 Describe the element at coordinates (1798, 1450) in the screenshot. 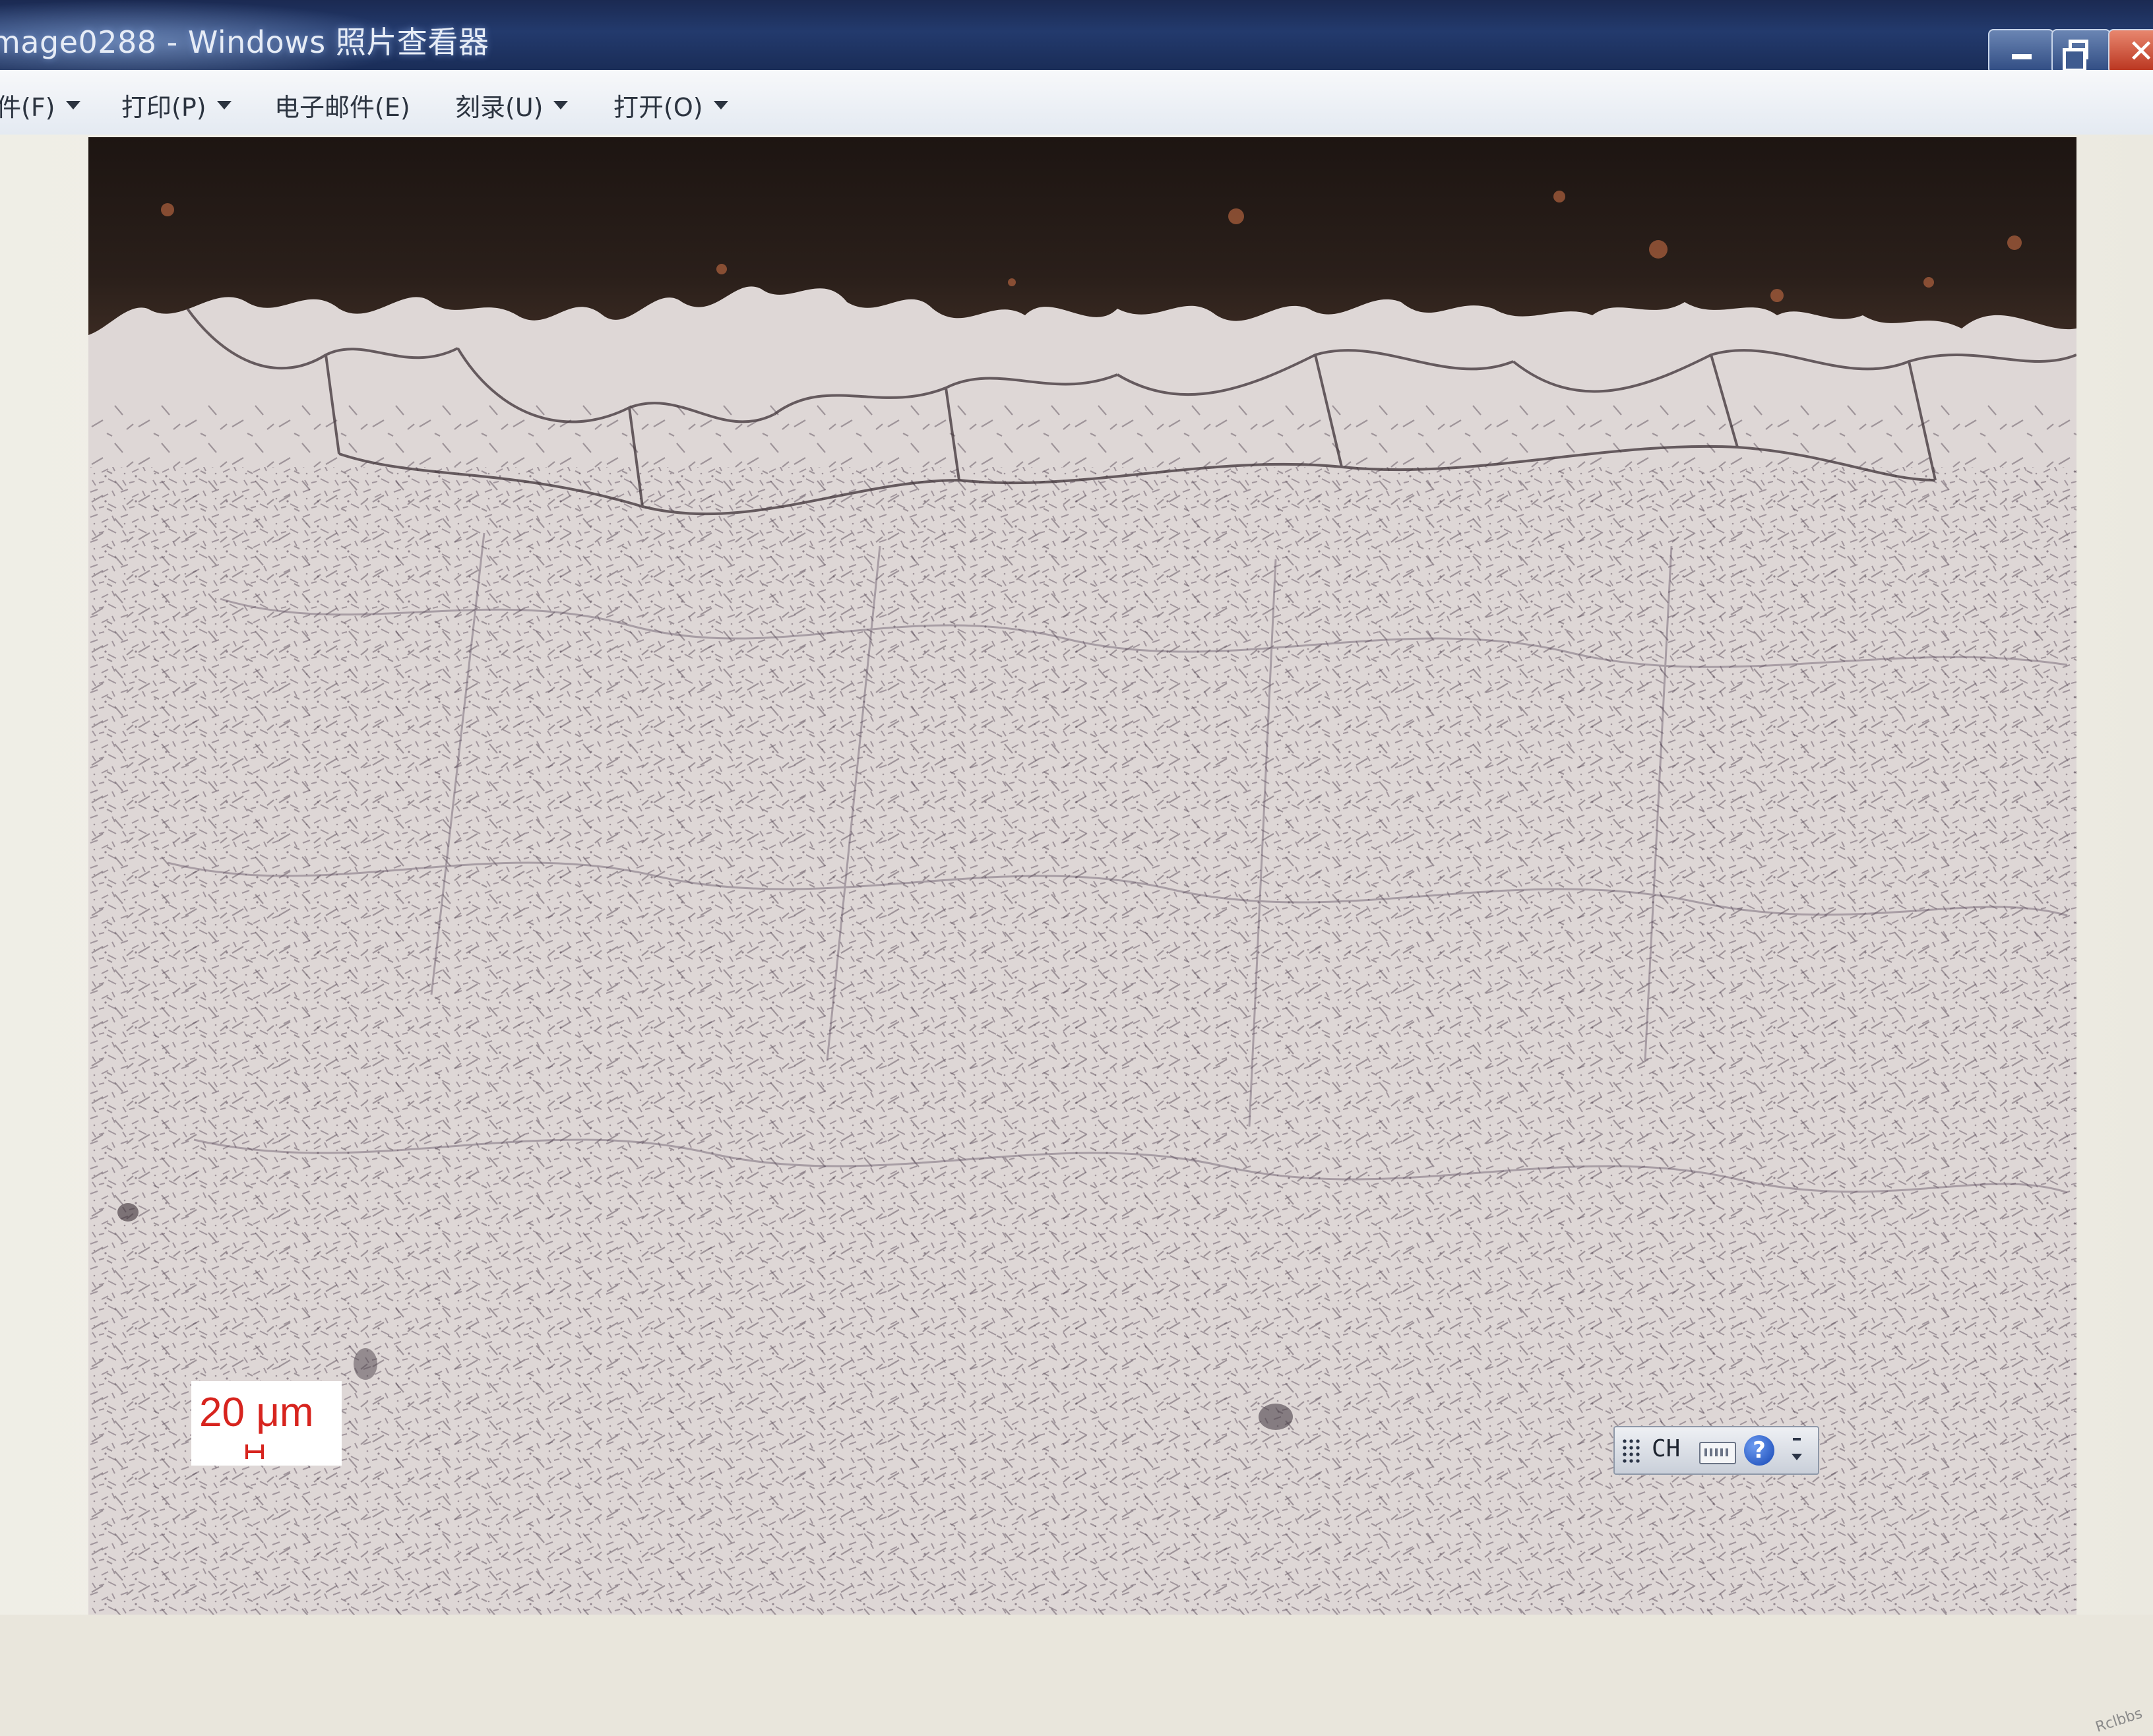

I see `options-icon` at that location.